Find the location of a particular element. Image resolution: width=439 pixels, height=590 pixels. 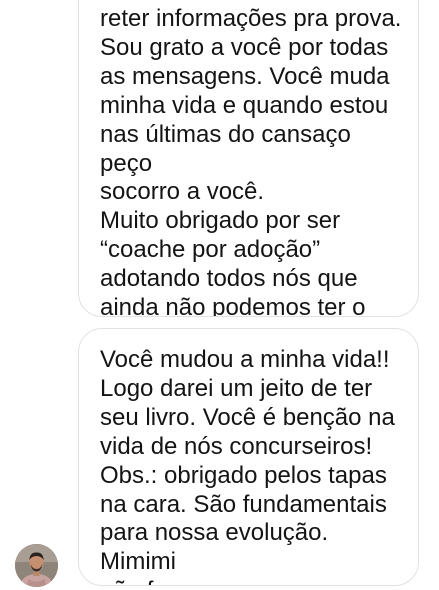

sender-avatar is located at coordinates (36, 565).